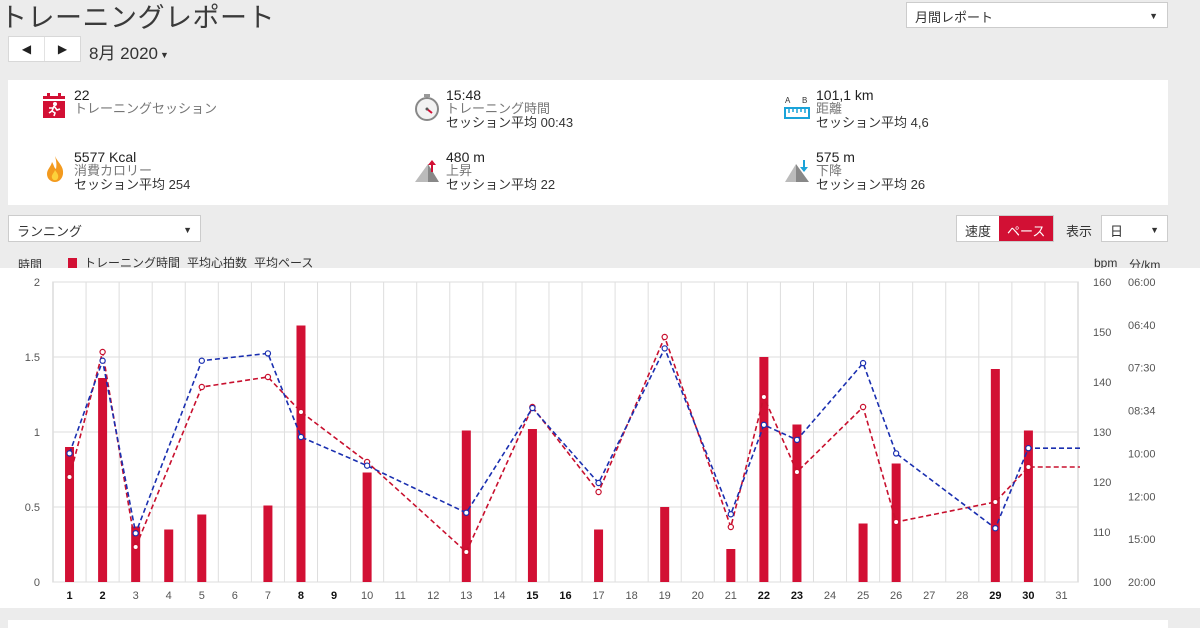 Image resolution: width=1200 pixels, height=628 pixels. I want to click on speed-toggle-button: 速度, so click(978, 228).